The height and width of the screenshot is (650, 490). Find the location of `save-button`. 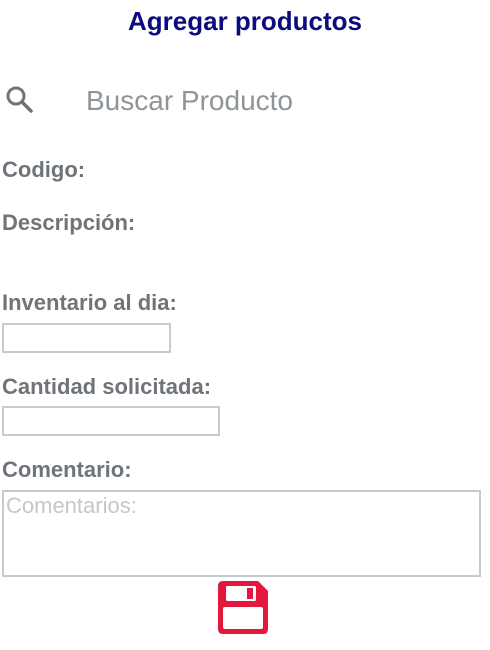

save-button is located at coordinates (243, 608).